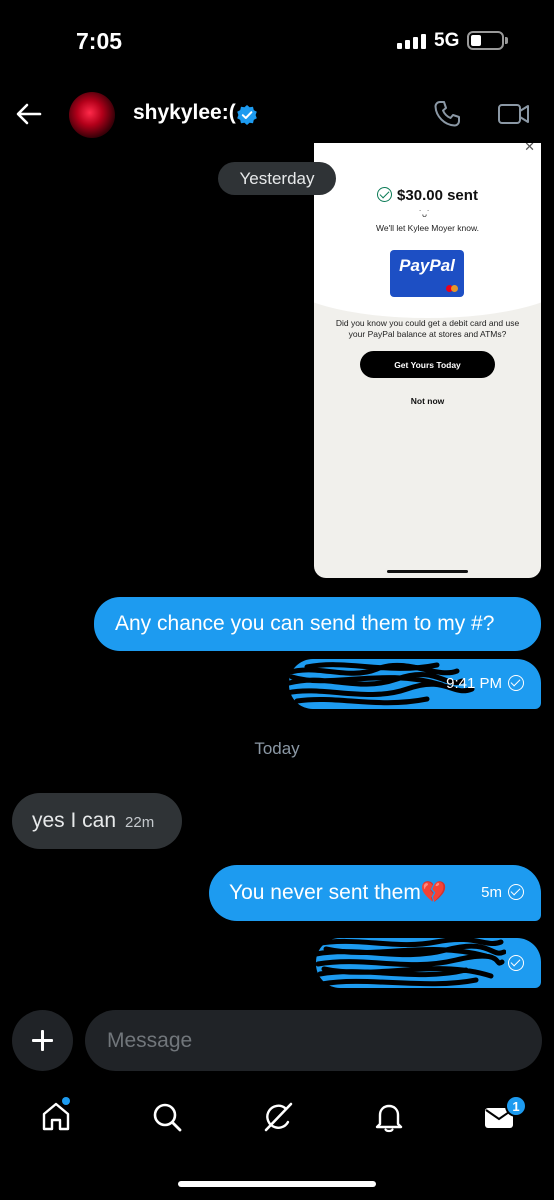 This screenshot has width=554, height=1200. Describe the element at coordinates (74, 820) in the screenshot. I see `message-text: yes I can` at that location.